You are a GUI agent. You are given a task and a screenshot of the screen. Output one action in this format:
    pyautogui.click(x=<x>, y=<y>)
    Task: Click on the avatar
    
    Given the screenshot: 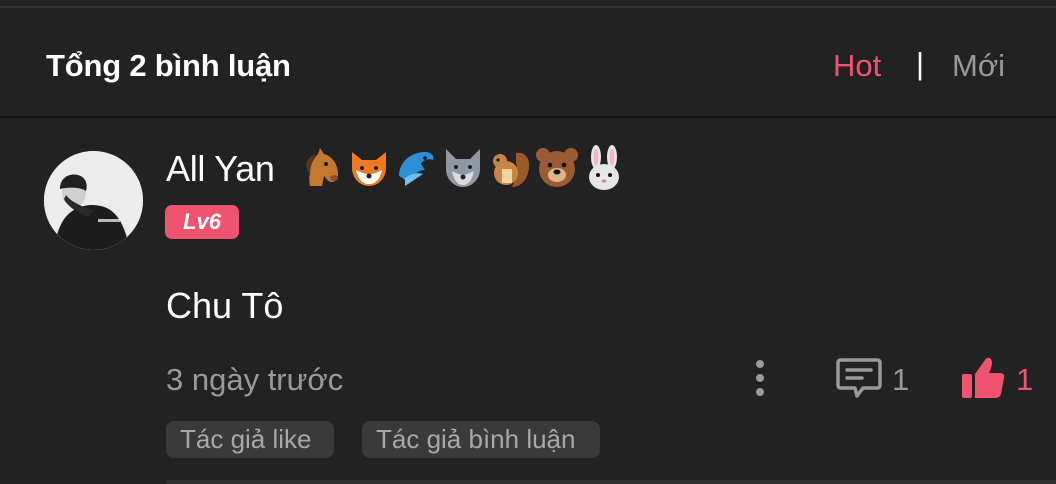 What is the action you would take?
    pyautogui.click(x=93, y=200)
    